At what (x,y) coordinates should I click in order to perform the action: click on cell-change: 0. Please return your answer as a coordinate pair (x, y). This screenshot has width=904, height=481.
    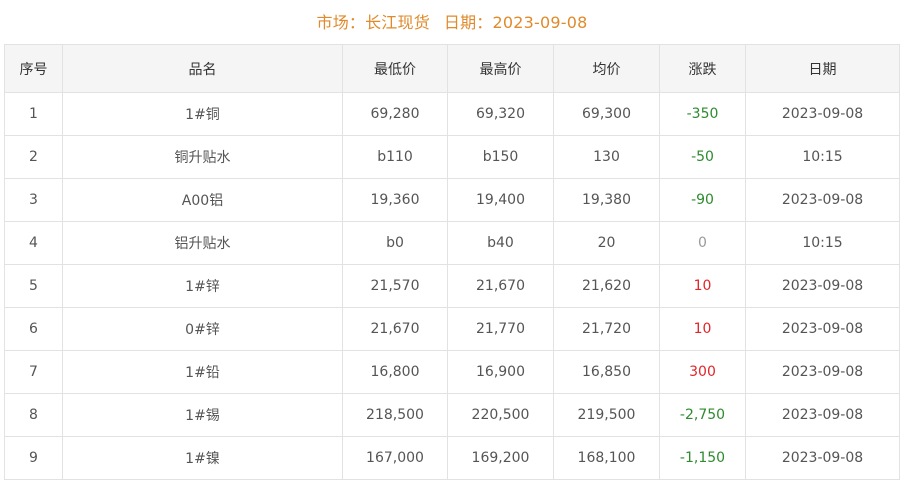
    Looking at the image, I should click on (702, 243).